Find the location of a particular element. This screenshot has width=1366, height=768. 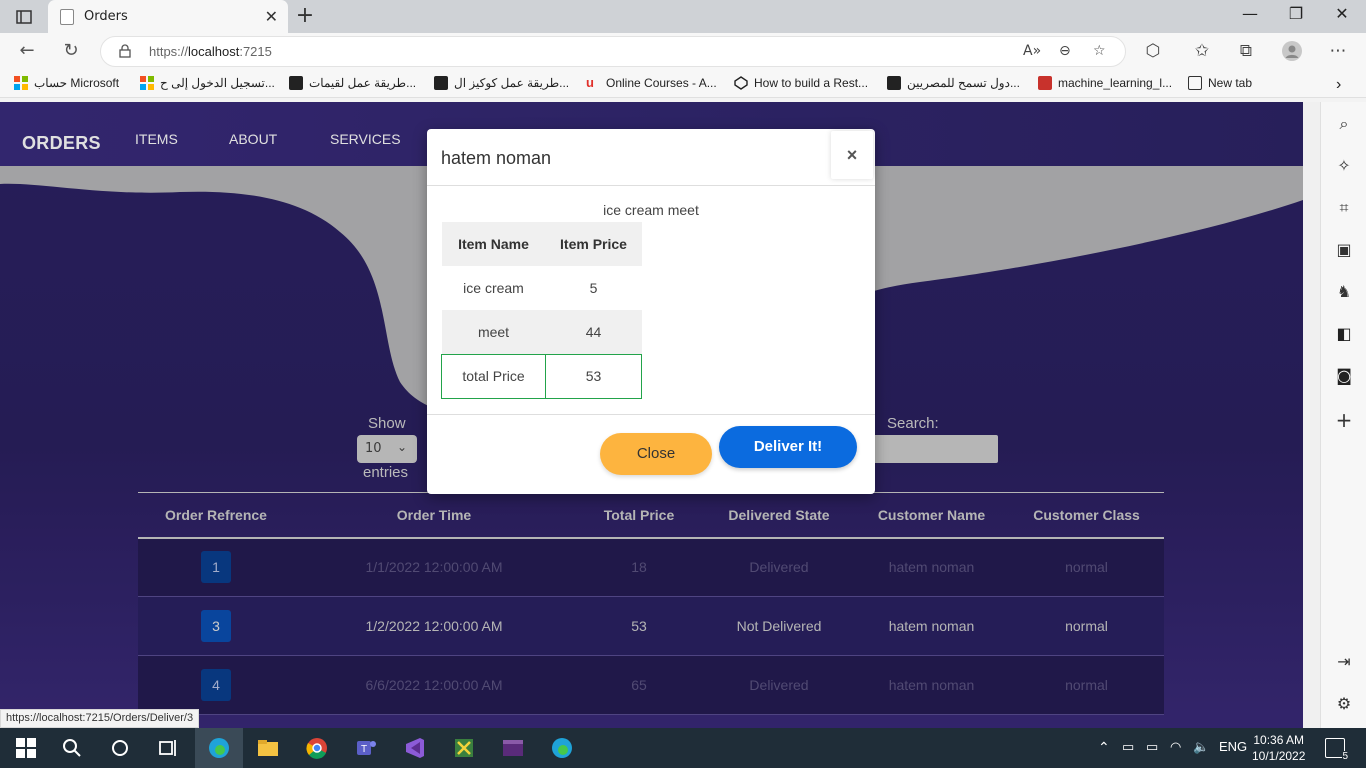

modal-footer-divider is located at coordinates (651, 414).